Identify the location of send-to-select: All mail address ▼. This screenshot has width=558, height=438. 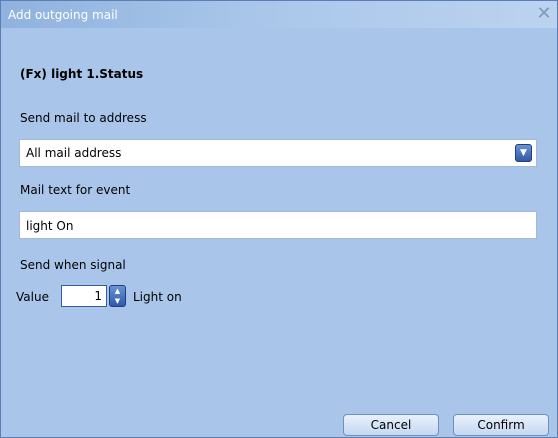
(278, 153).